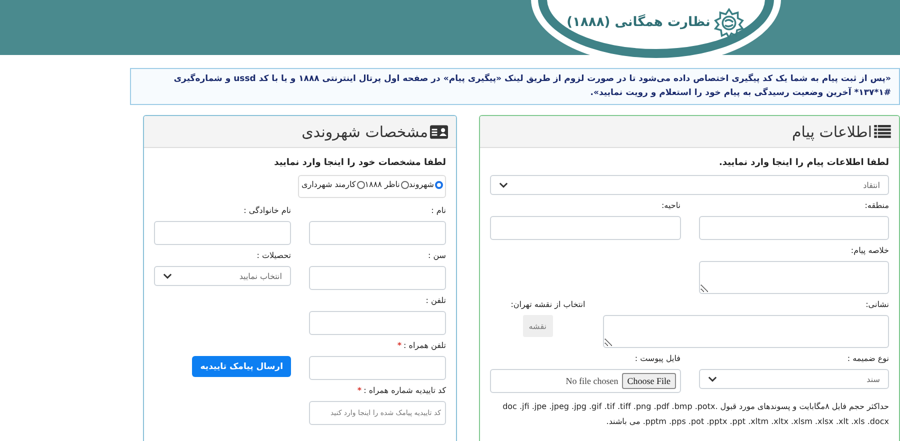  What do you see at coordinates (241, 366) in the screenshot?
I see `send-sms-button: ارسال پیامک تاییدیه` at bounding box center [241, 366].